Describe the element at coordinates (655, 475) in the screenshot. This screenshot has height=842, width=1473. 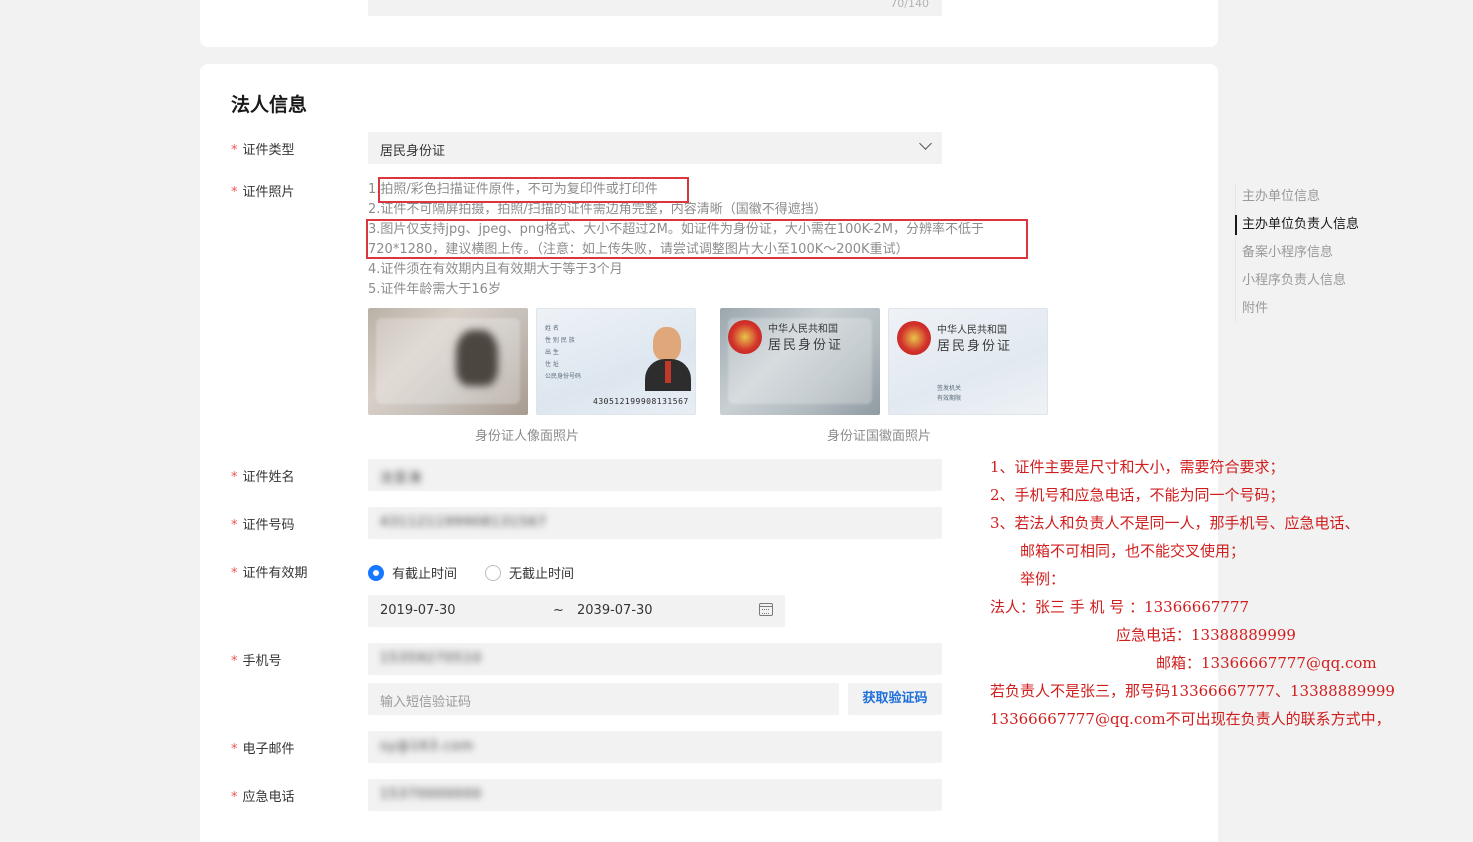
I see `id-name-input: 沈亚涛` at that location.